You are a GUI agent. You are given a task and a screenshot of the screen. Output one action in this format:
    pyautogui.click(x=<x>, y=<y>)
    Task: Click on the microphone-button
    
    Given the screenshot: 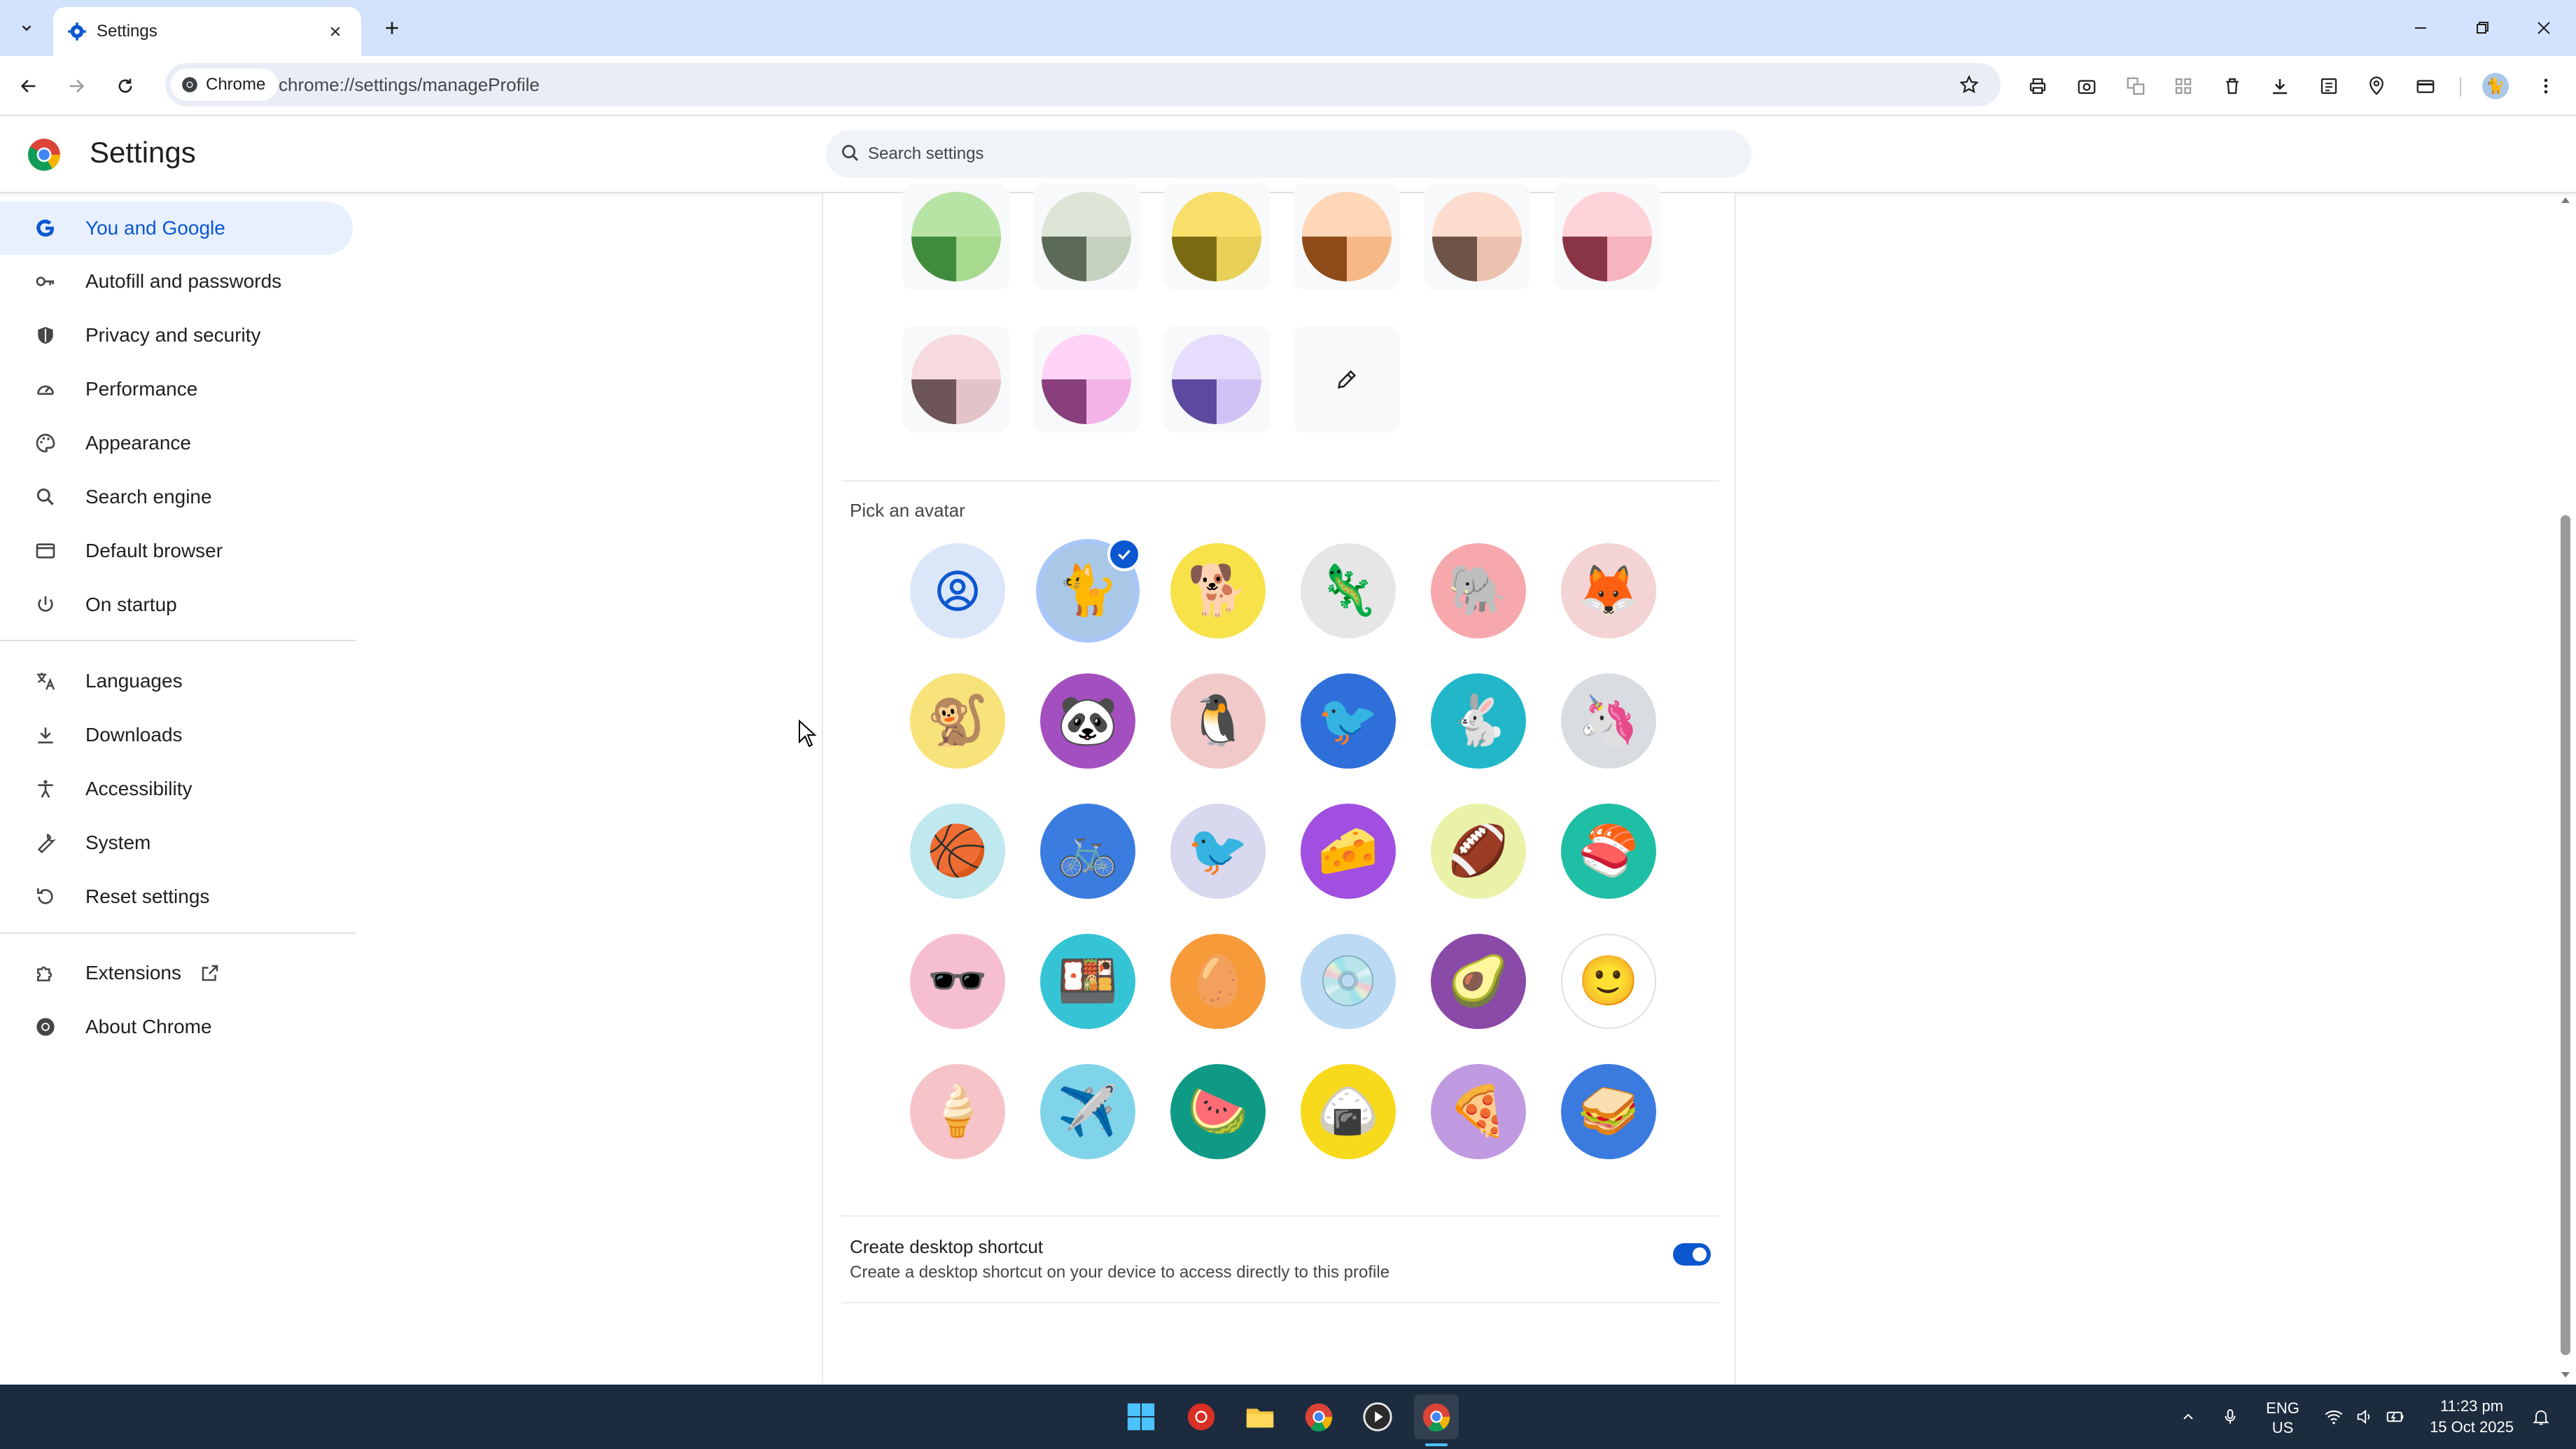 What is the action you would take?
    pyautogui.click(x=2230, y=1417)
    